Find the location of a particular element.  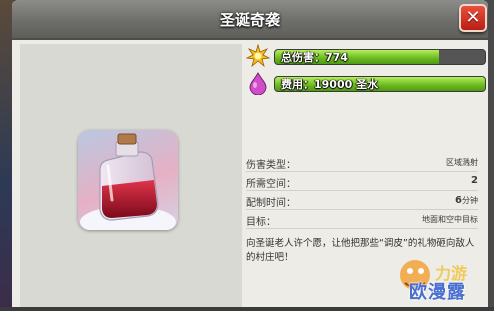

info-value: 区域溅射 is located at coordinates (462, 162).